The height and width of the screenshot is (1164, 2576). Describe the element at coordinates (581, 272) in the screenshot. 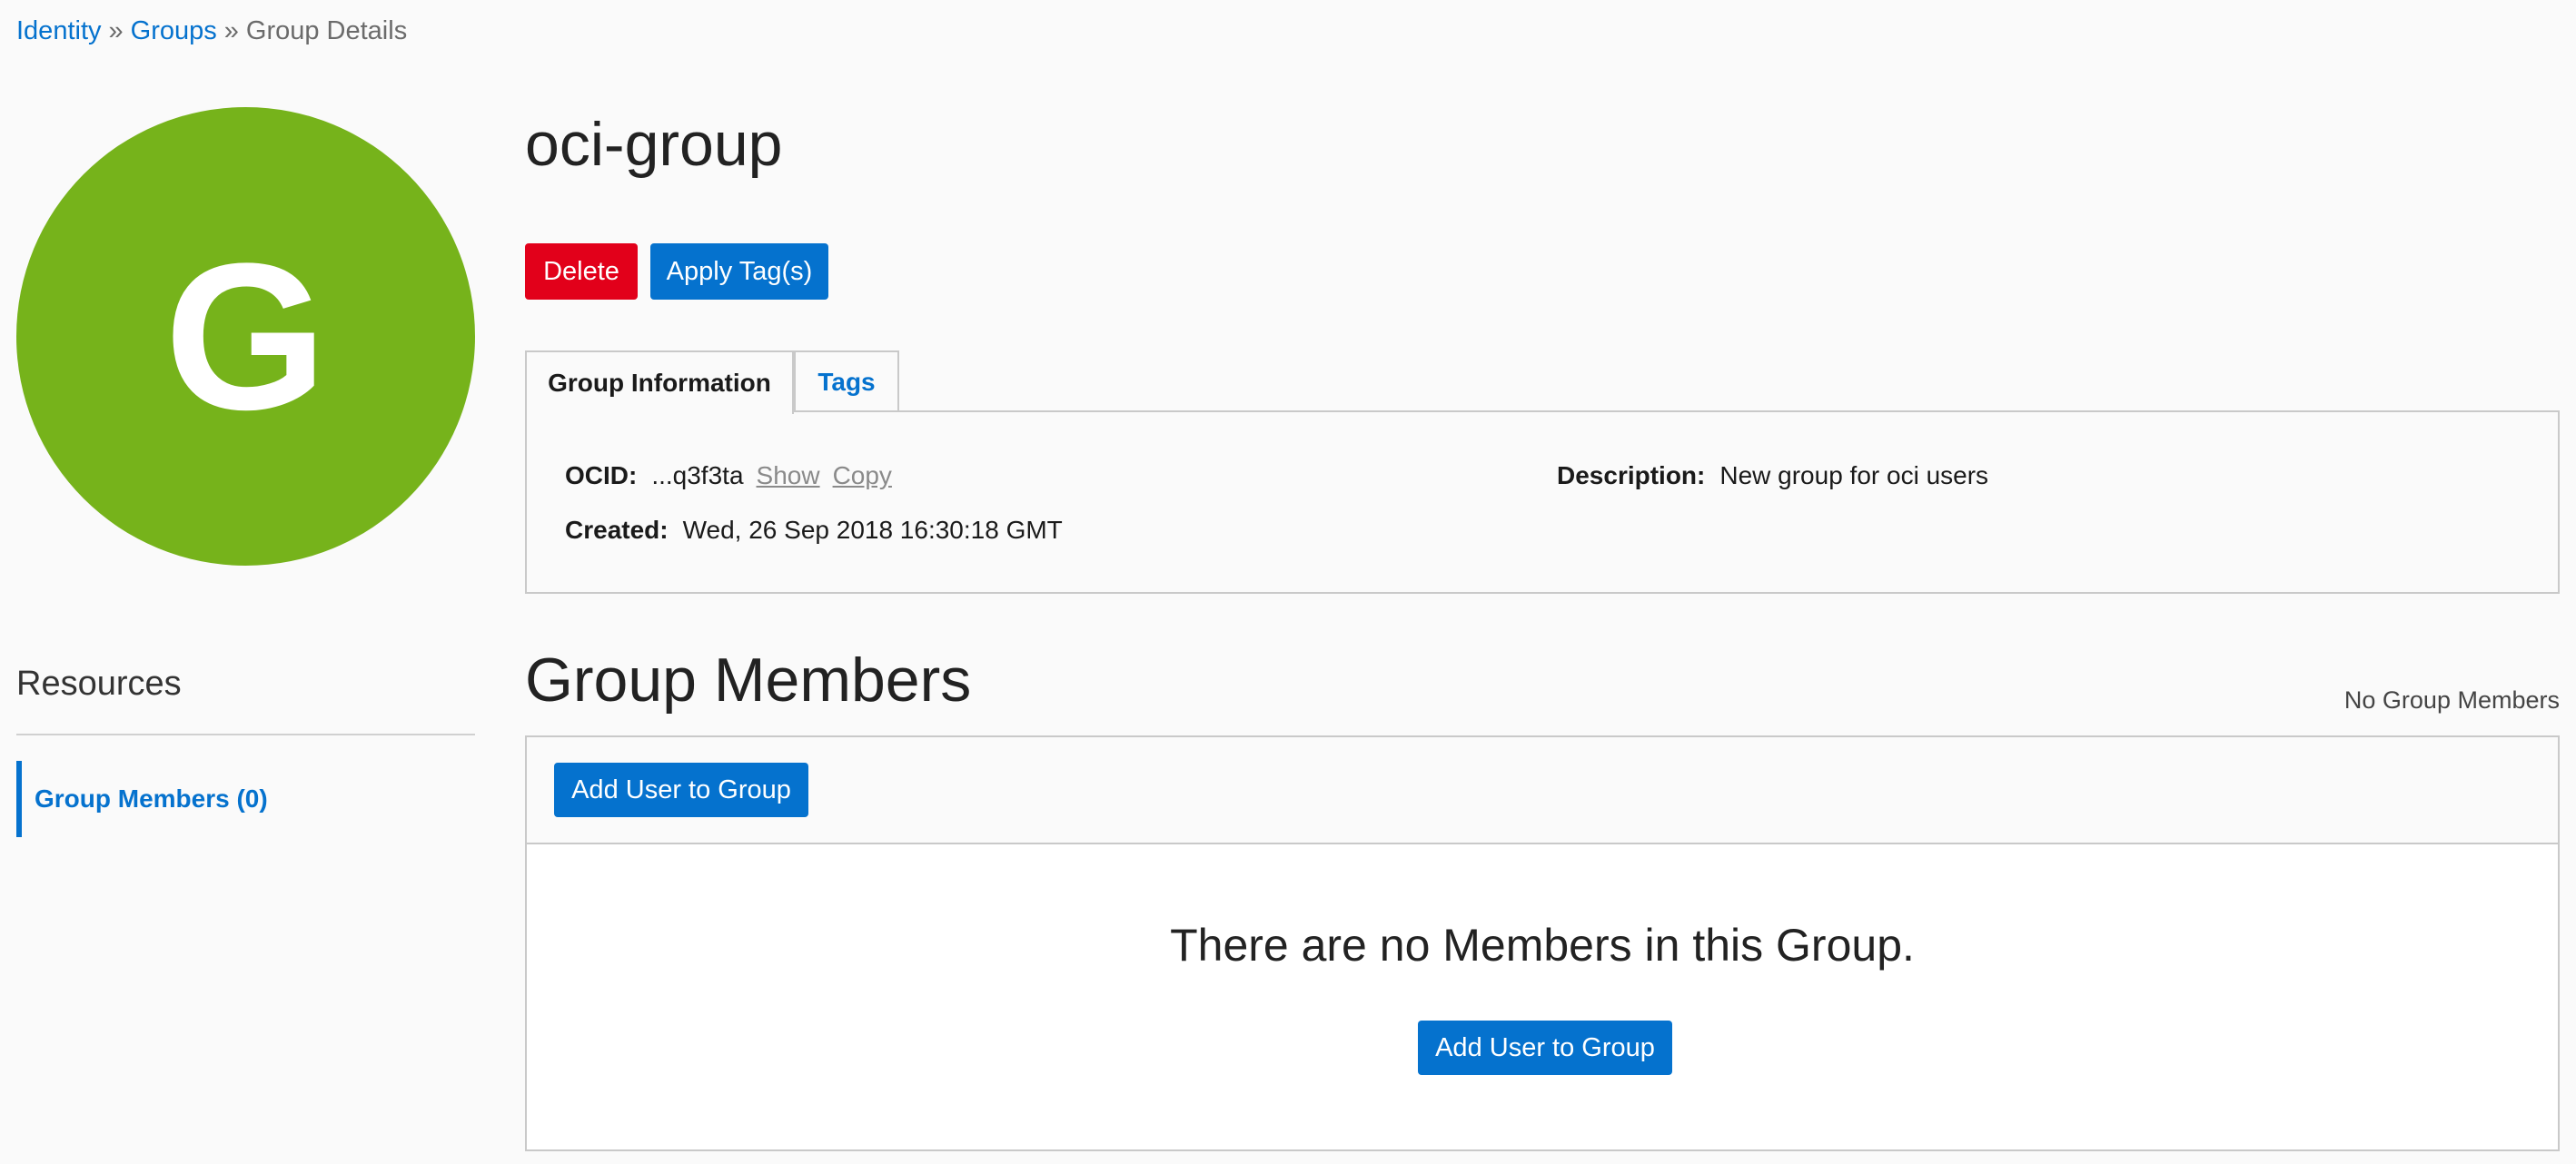

I see `delete-button: Delete` at that location.